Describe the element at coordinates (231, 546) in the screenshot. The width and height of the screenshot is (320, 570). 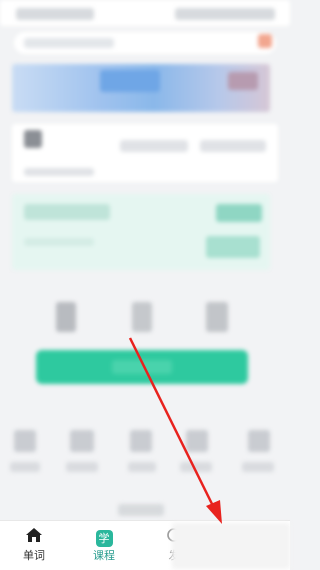
I see `nav-blur-overlay` at that location.